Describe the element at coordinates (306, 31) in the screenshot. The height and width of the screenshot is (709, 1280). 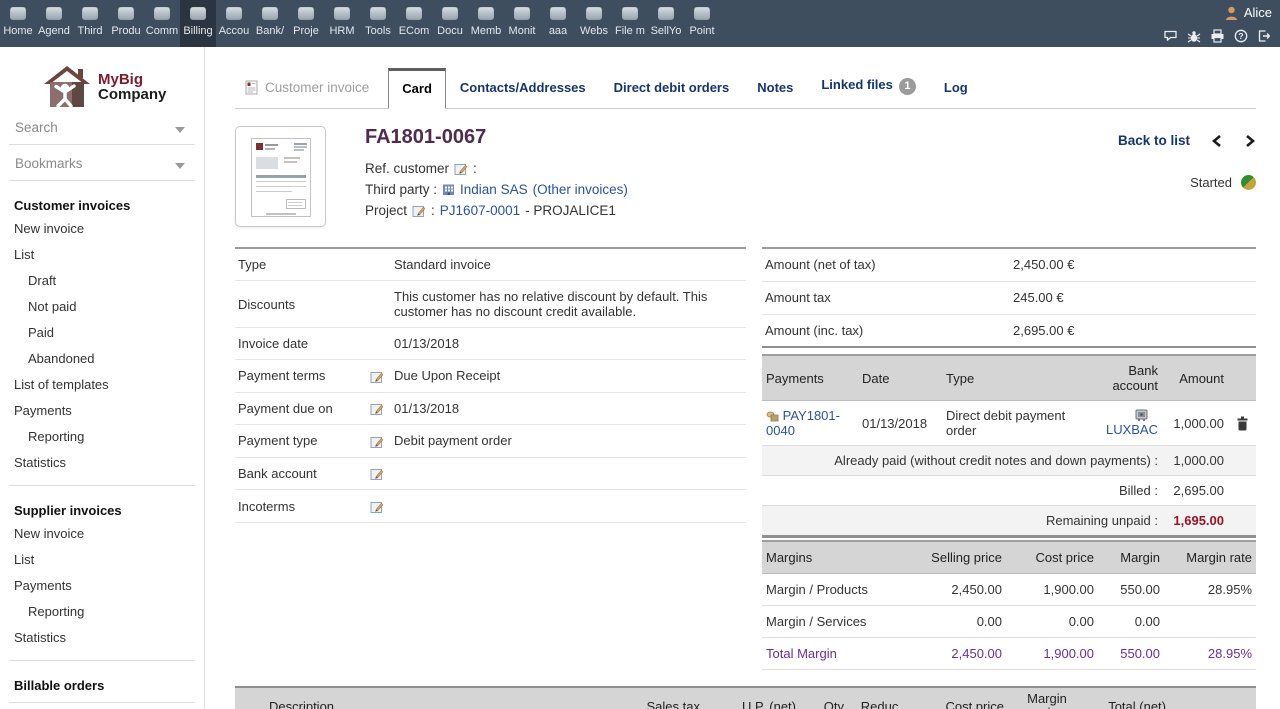
I see `menu-label: Proje` at that location.